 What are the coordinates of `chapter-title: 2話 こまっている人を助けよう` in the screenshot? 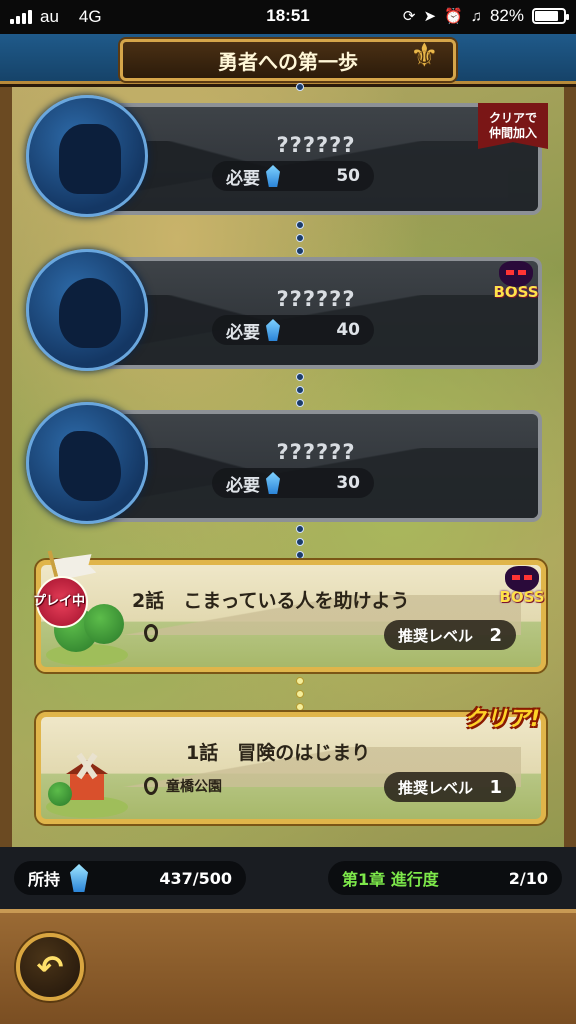 It's located at (271, 601).